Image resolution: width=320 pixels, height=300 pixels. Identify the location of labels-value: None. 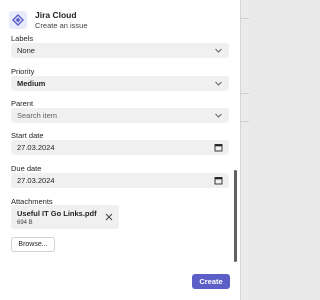
(26, 50).